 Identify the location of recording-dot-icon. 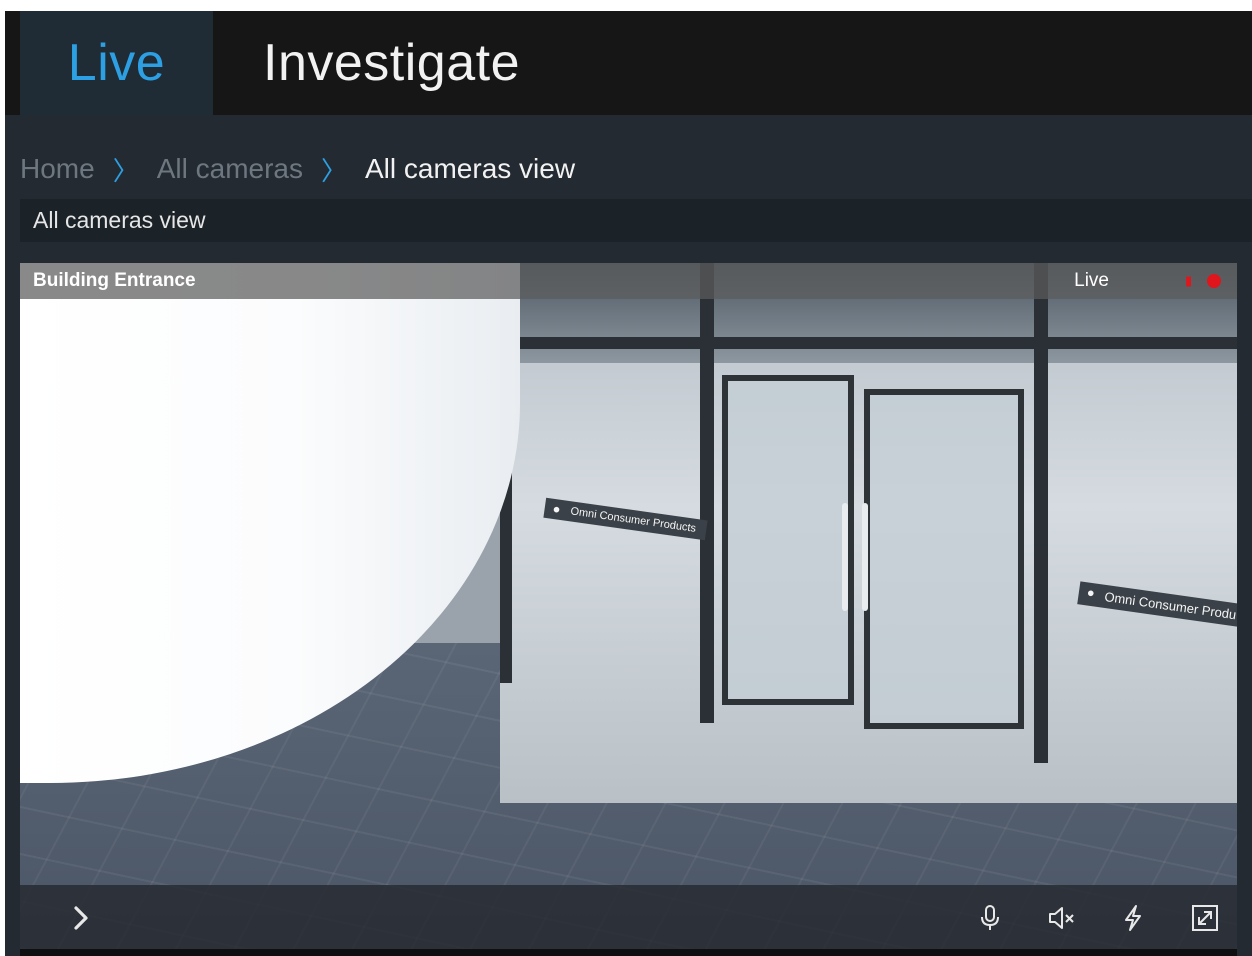
(1214, 281).